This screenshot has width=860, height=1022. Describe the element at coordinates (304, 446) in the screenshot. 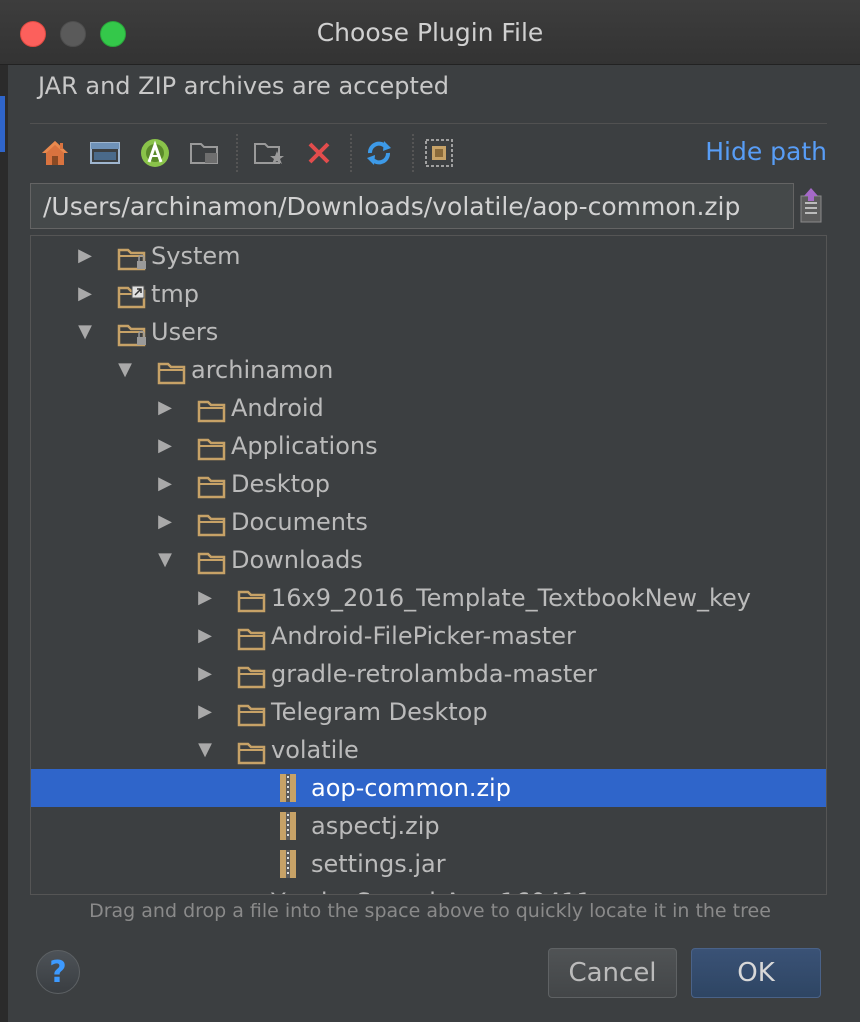

I see `tree-item-label: Applications` at that location.